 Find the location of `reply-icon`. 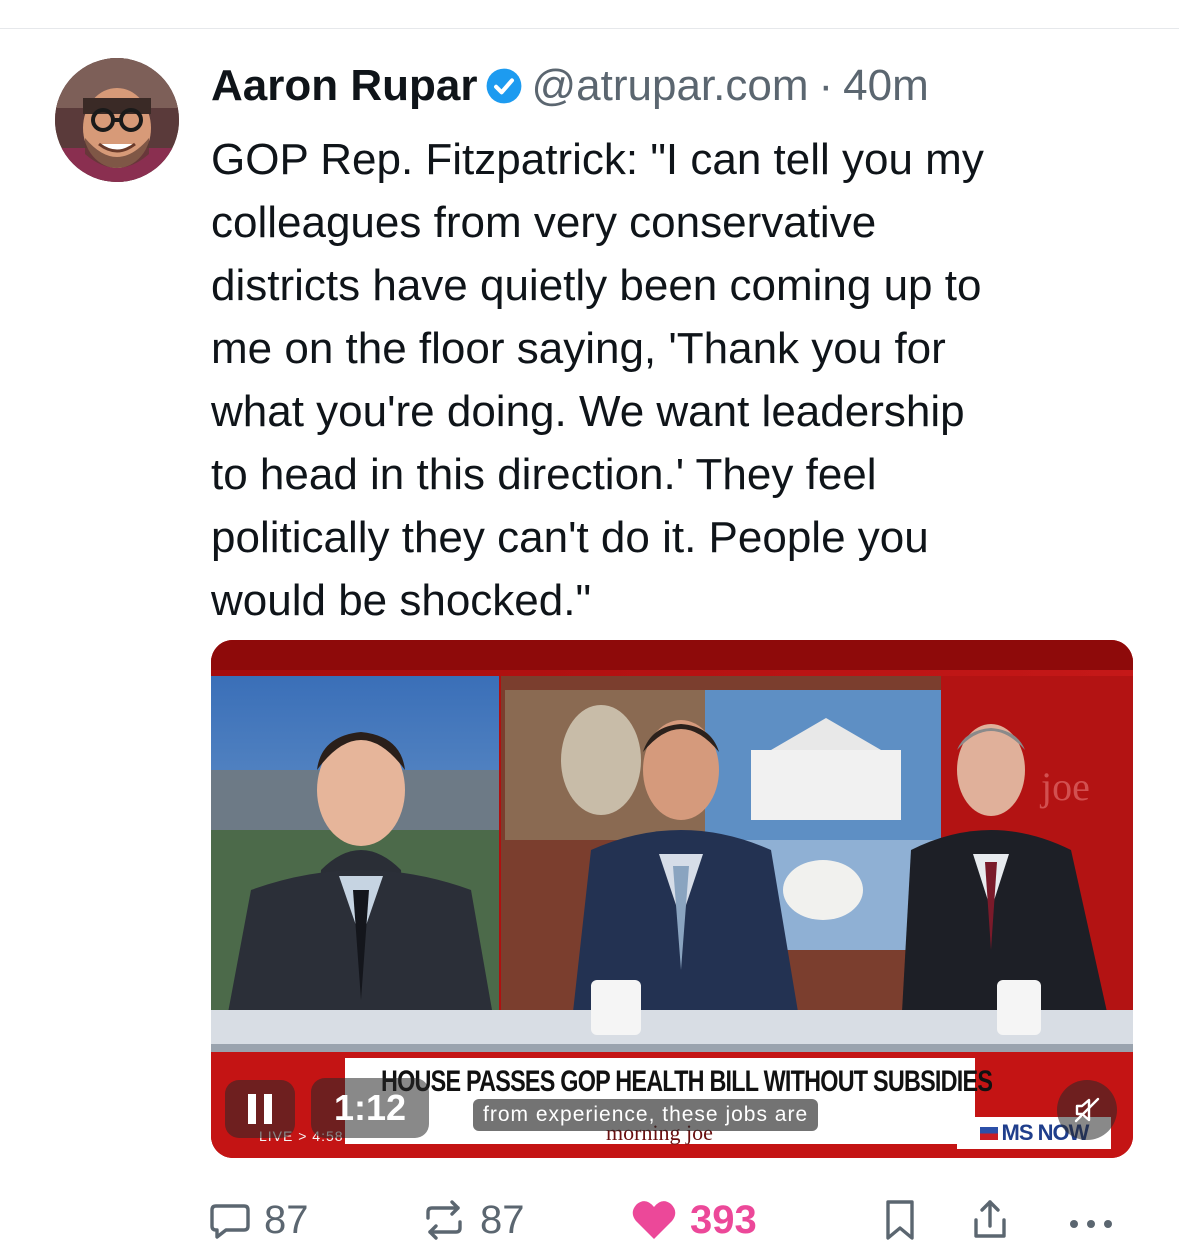

reply-icon is located at coordinates (230, 1221).